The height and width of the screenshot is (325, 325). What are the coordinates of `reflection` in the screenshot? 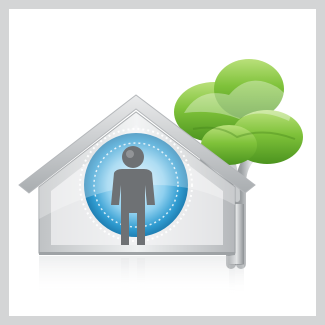 It's located at (141, 276).